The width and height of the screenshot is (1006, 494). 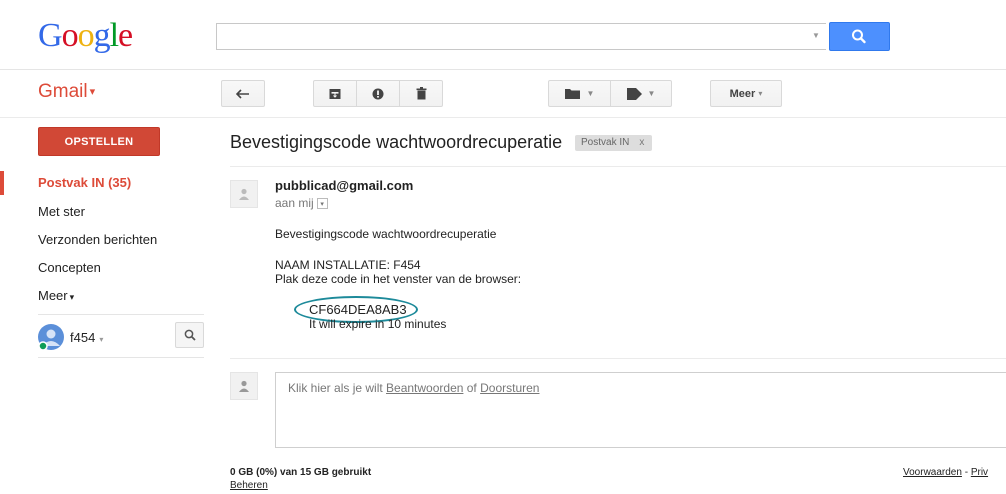 I want to click on body-line: Bevestigingscode wachtwoordrecuperatie, so click(x=386, y=234).